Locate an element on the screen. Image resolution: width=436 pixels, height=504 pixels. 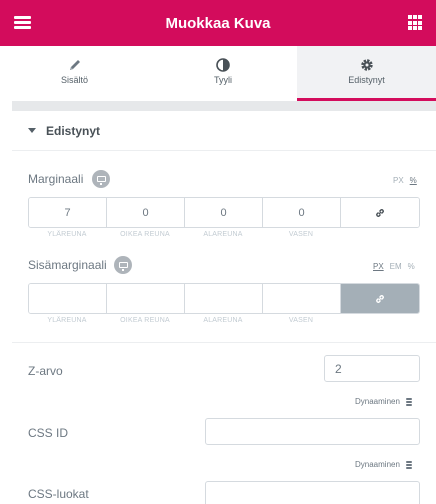
css-id-label: CSS ID is located at coordinates (48, 433).